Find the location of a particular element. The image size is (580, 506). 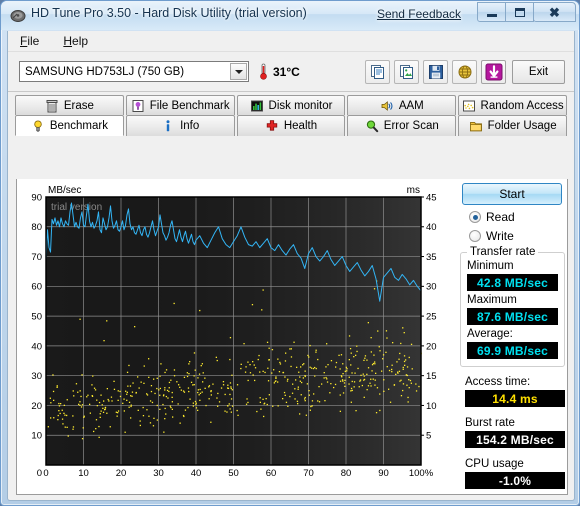

svg-text: 15 is located at coordinates (431, 376).